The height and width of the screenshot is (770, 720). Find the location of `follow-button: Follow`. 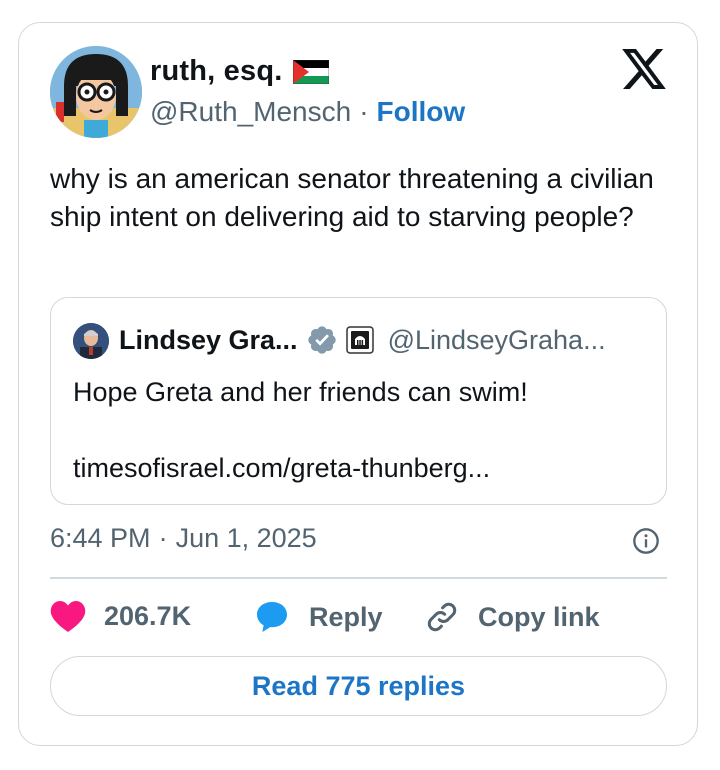

follow-button: Follow is located at coordinates (421, 112).